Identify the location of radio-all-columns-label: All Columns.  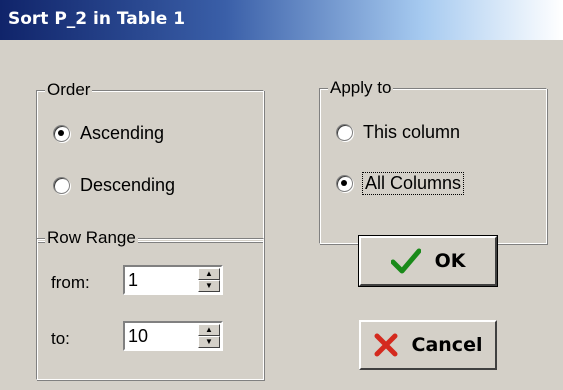
(413, 183).